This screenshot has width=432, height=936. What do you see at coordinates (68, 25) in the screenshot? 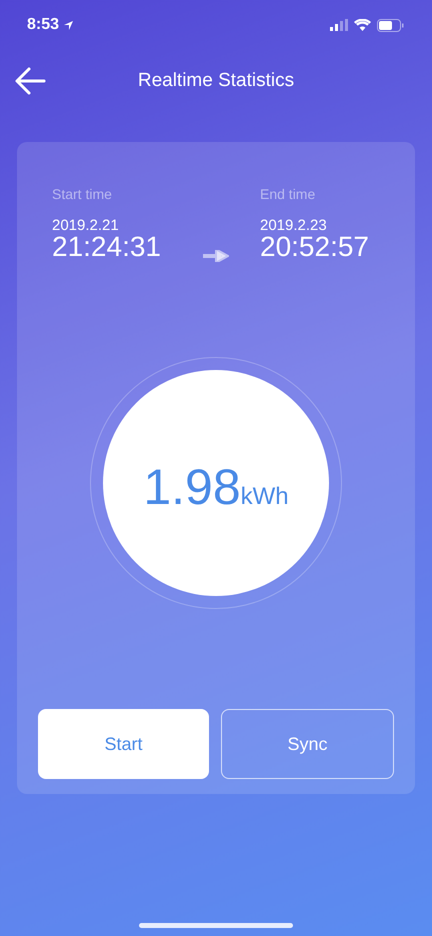
I see `location-arrow-icon` at bounding box center [68, 25].